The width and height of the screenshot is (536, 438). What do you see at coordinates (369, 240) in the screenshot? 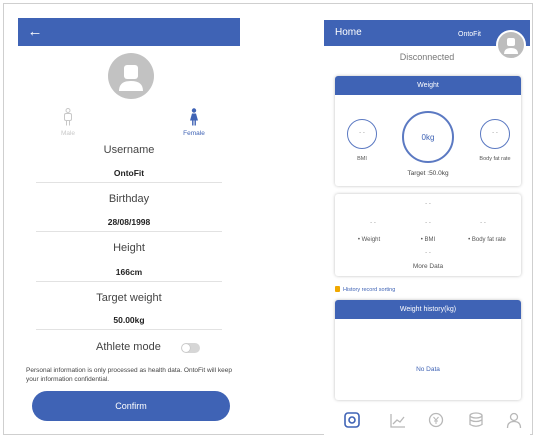
I see `weight-metric-label: • Weight` at bounding box center [369, 240].